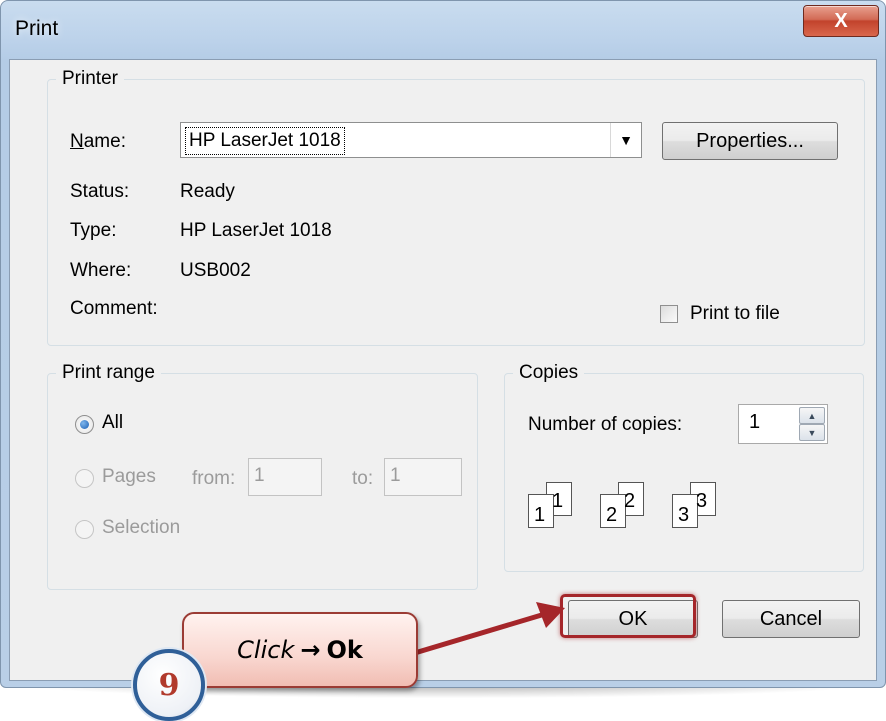 The height and width of the screenshot is (721, 886). What do you see at coordinates (265, 141) in the screenshot?
I see `printer-name-value: HP LaserJet 1018` at bounding box center [265, 141].